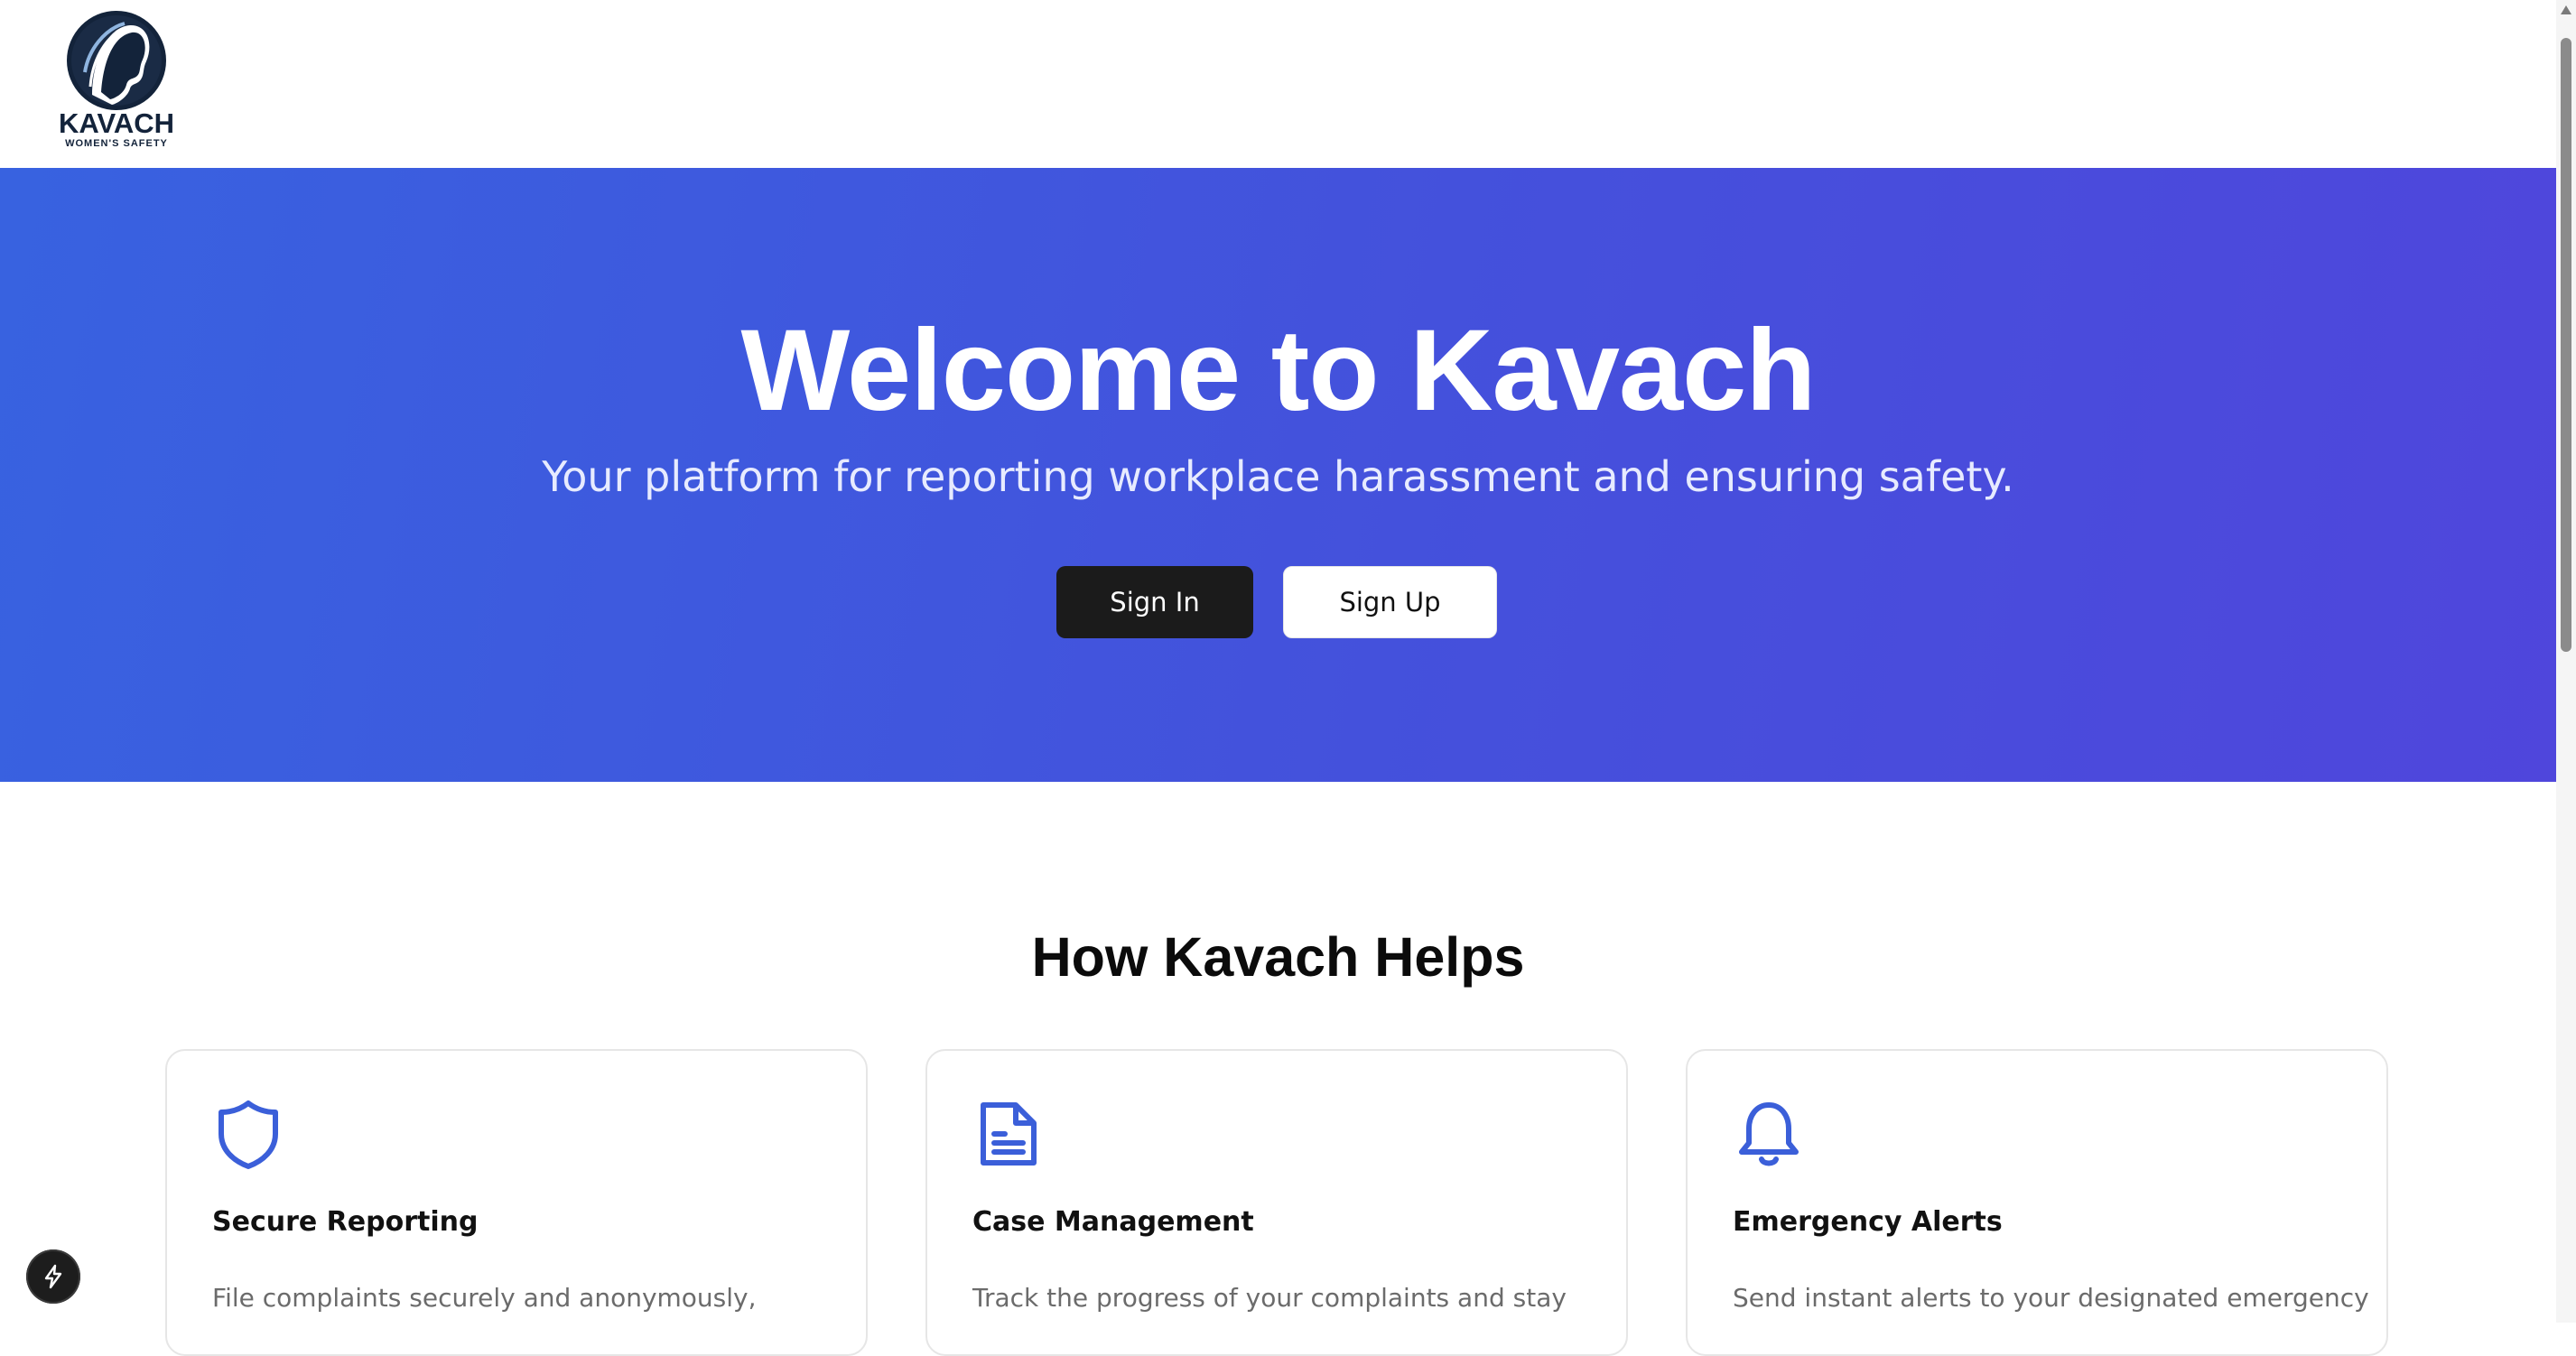  I want to click on bell-icon, so click(1769, 1134).